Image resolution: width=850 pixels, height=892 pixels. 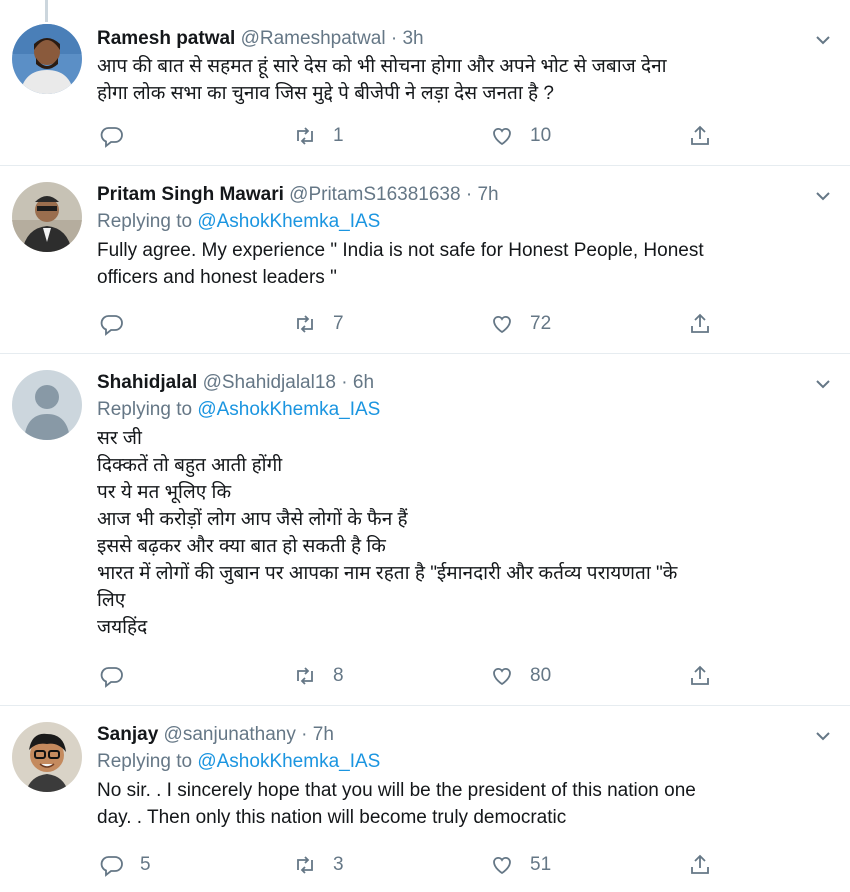 I want to click on tweet-actions: 8 80, so click(x=473, y=678).